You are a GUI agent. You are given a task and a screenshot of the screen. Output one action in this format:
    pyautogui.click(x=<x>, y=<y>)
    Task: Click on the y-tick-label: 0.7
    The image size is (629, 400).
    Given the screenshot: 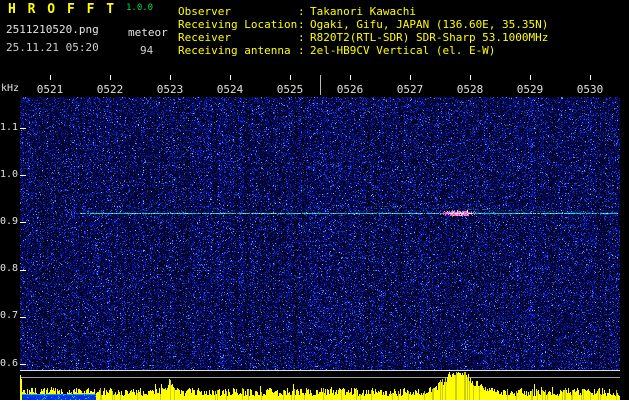 What is the action you would take?
    pyautogui.click(x=9, y=315)
    